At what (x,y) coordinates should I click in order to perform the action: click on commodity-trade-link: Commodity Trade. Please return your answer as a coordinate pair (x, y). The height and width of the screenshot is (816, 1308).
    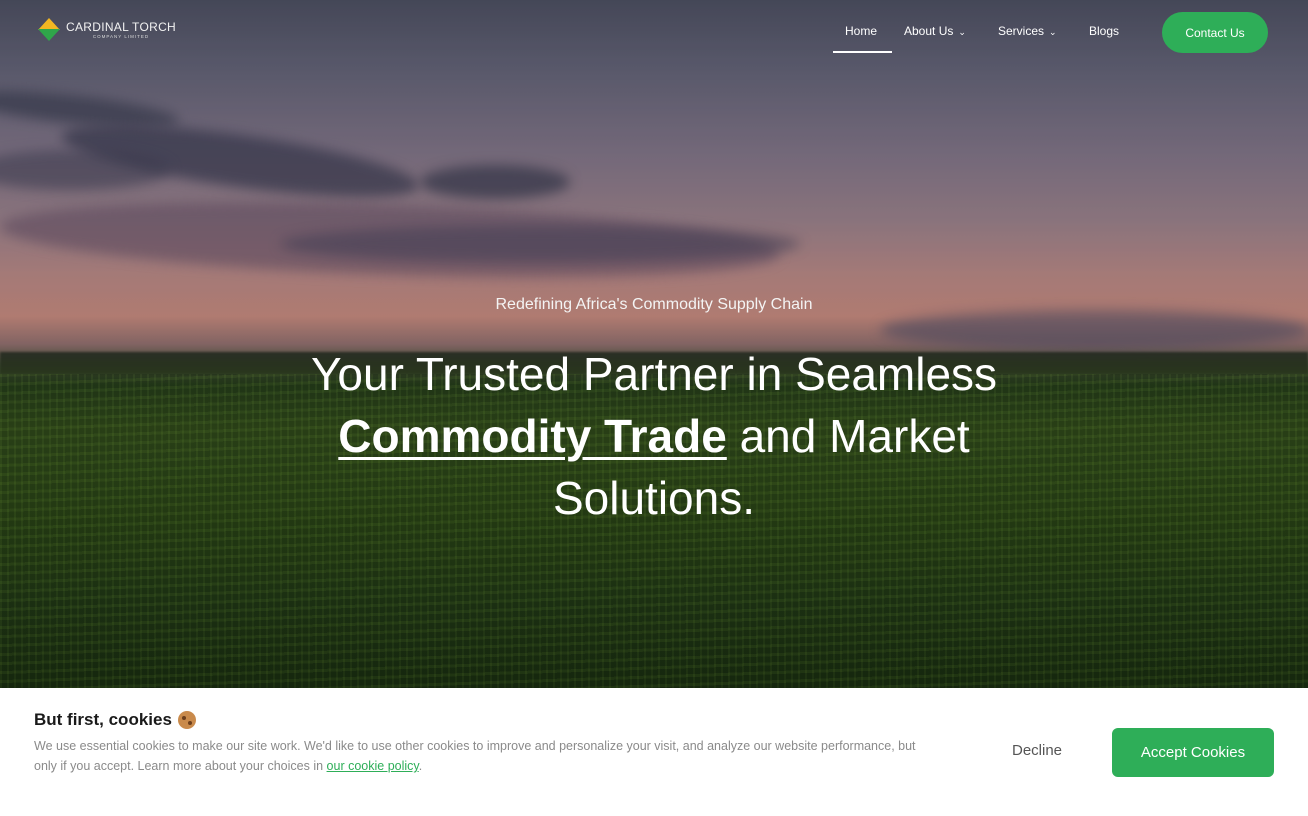
    Looking at the image, I should click on (532, 436).